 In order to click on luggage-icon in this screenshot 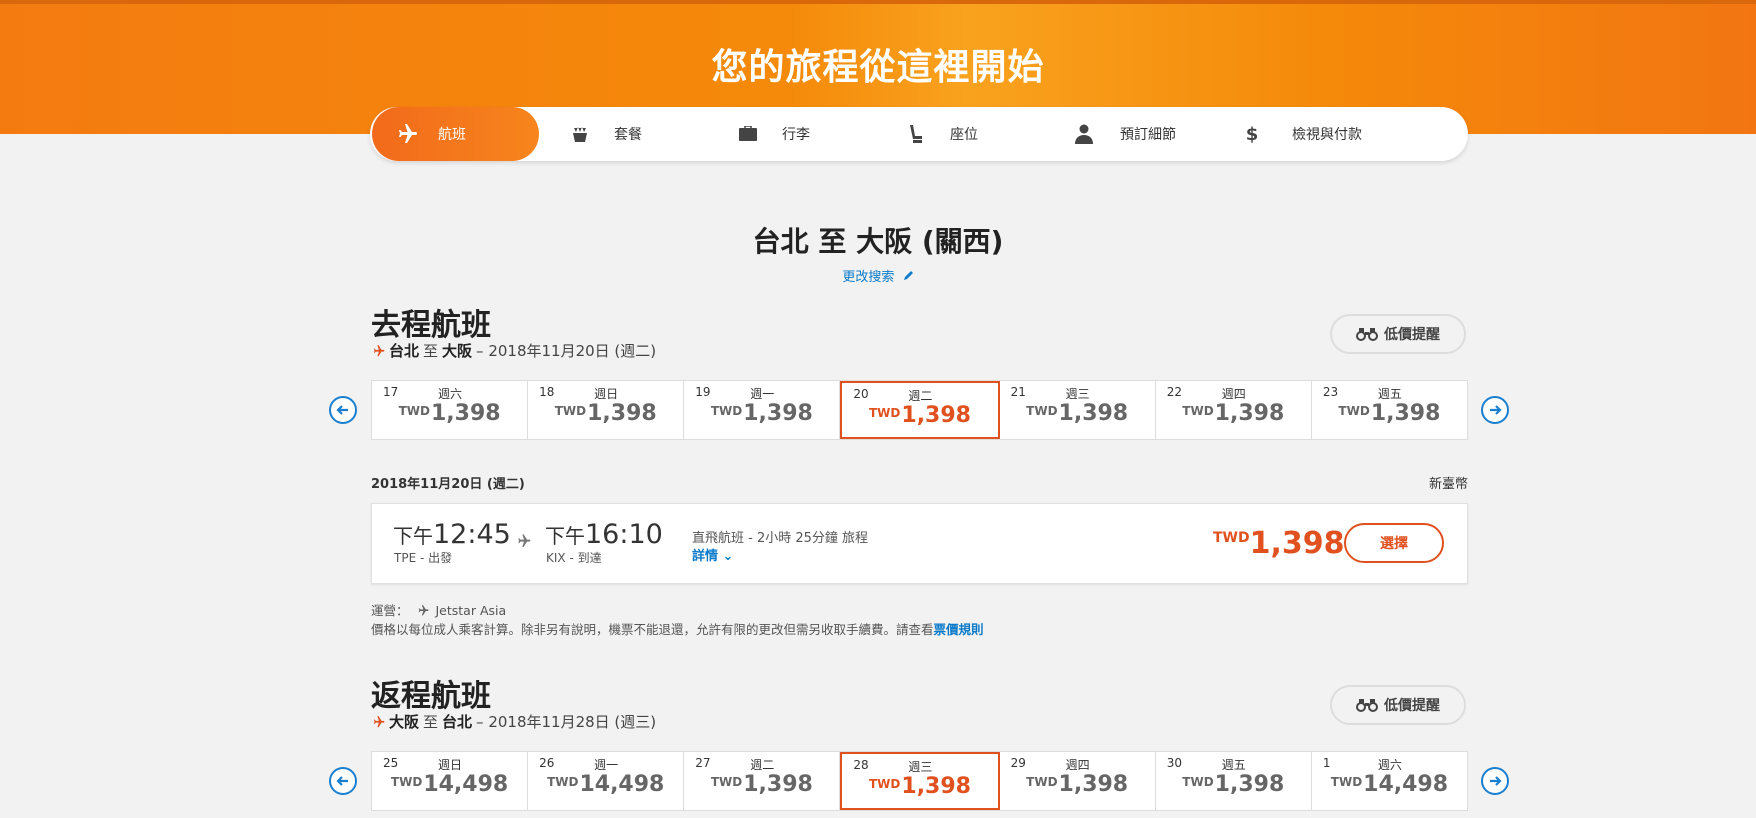, I will do `click(748, 134)`.